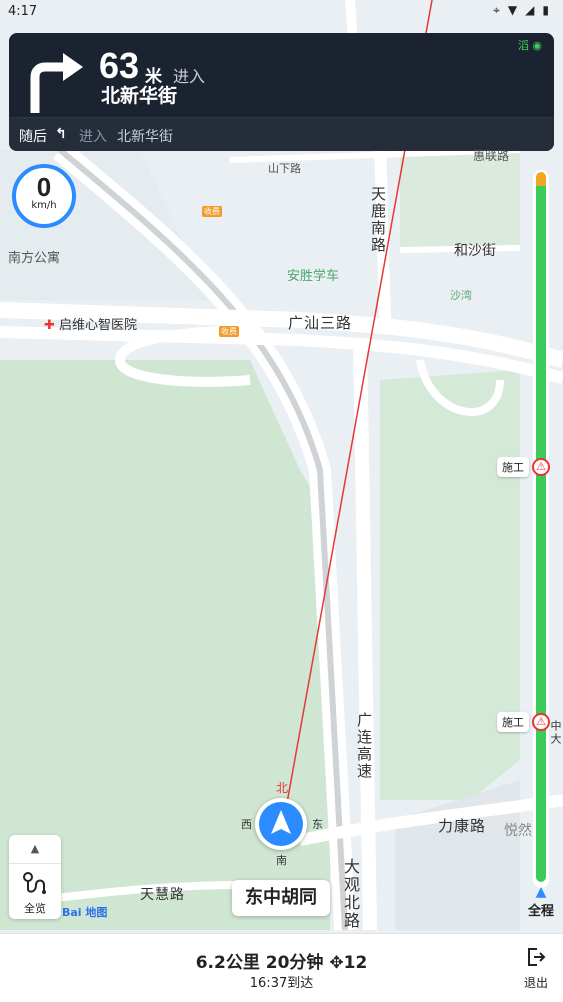 Image resolution: width=563 pixels, height=1002 pixels. Describe the element at coordinates (545, 10) in the screenshot. I see `battery-icon: ▮` at that location.